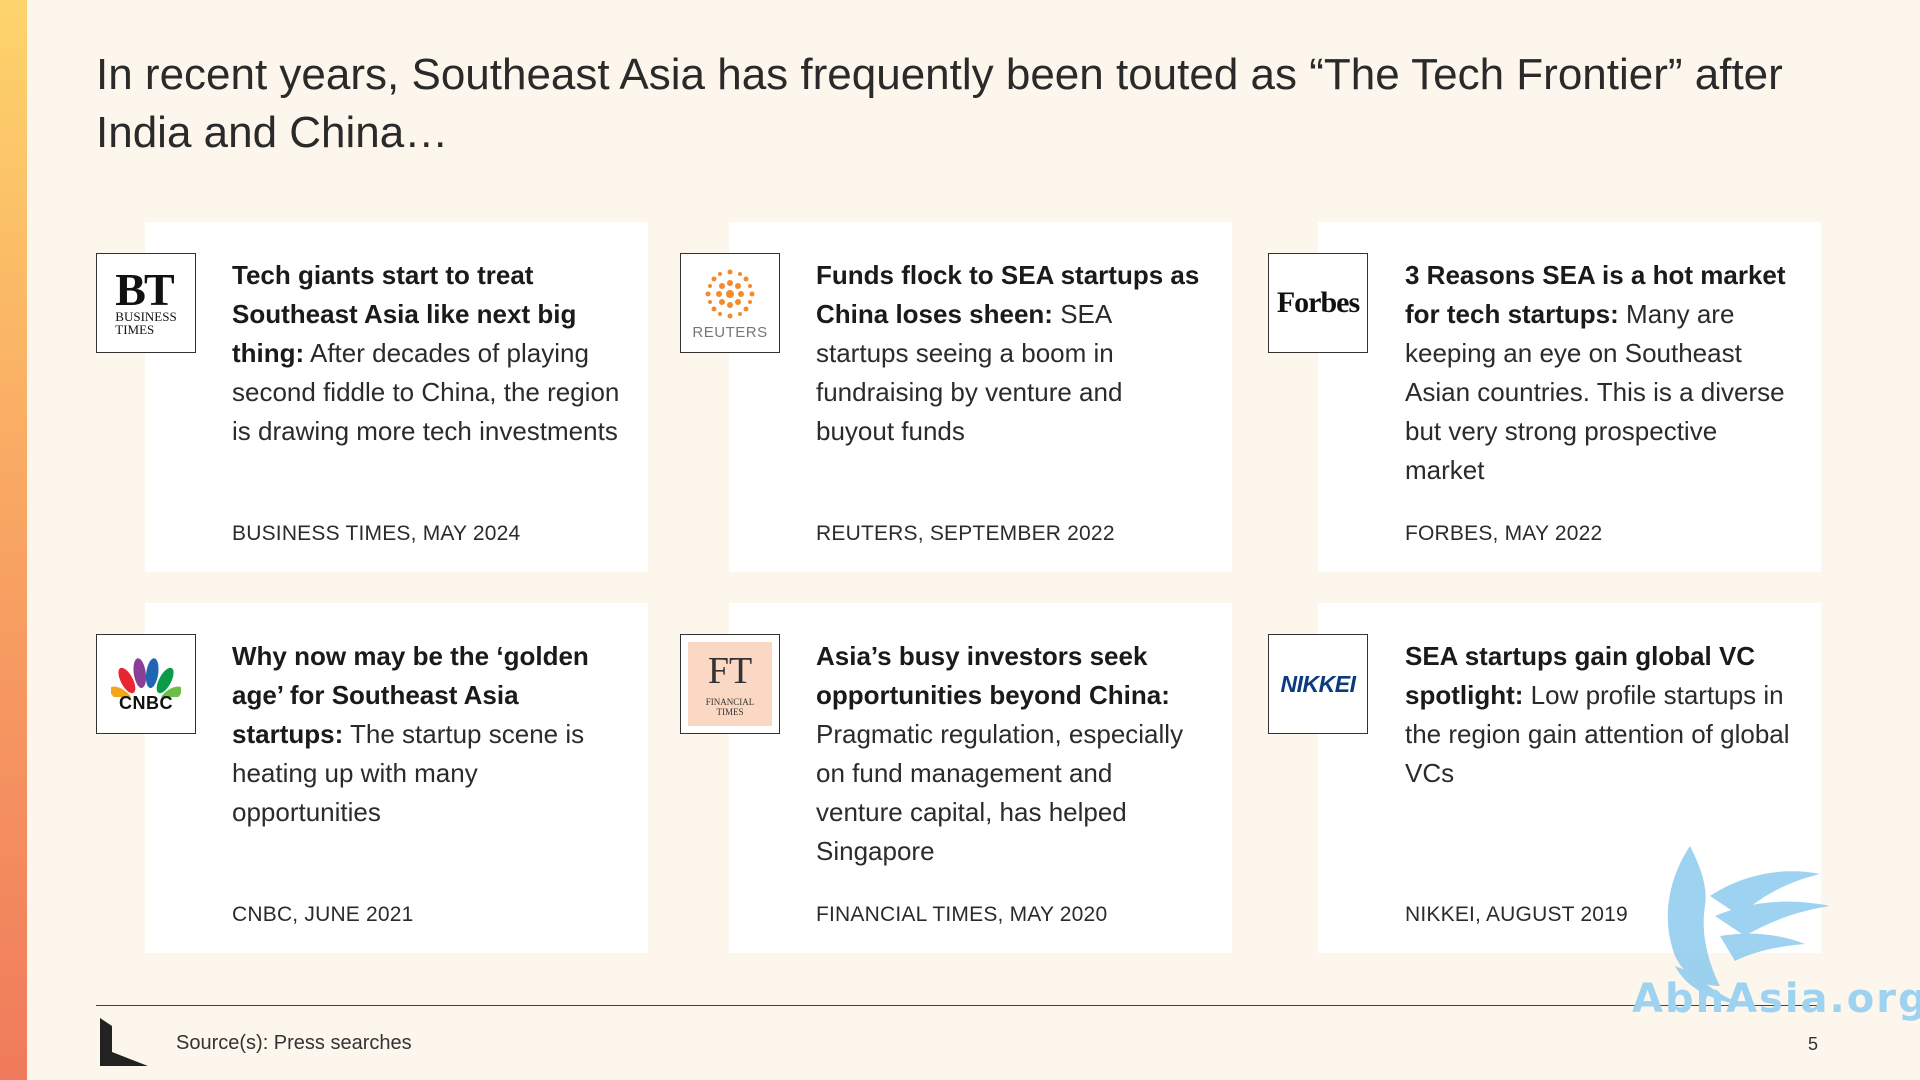 Image resolution: width=1920 pixels, height=1080 pixels. What do you see at coordinates (958, 1005) in the screenshot?
I see `footer-divider` at bounding box center [958, 1005].